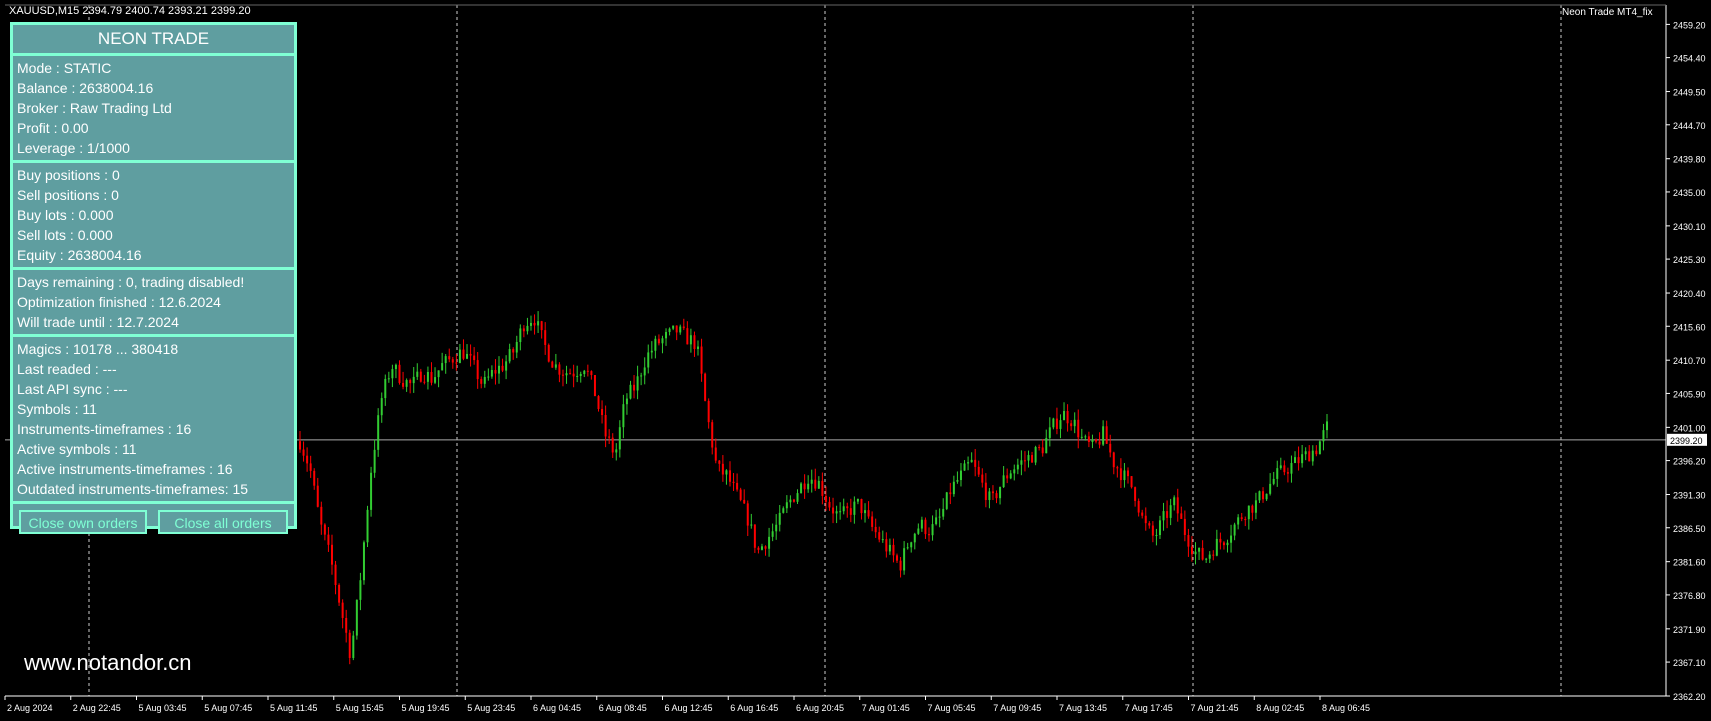 Image resolution: width=1711 pixels, height=721 pixels. Describe the element at coordinates (83, 522) in the screenshot. I see `close-own-orders-button: Close own orders` at that location.